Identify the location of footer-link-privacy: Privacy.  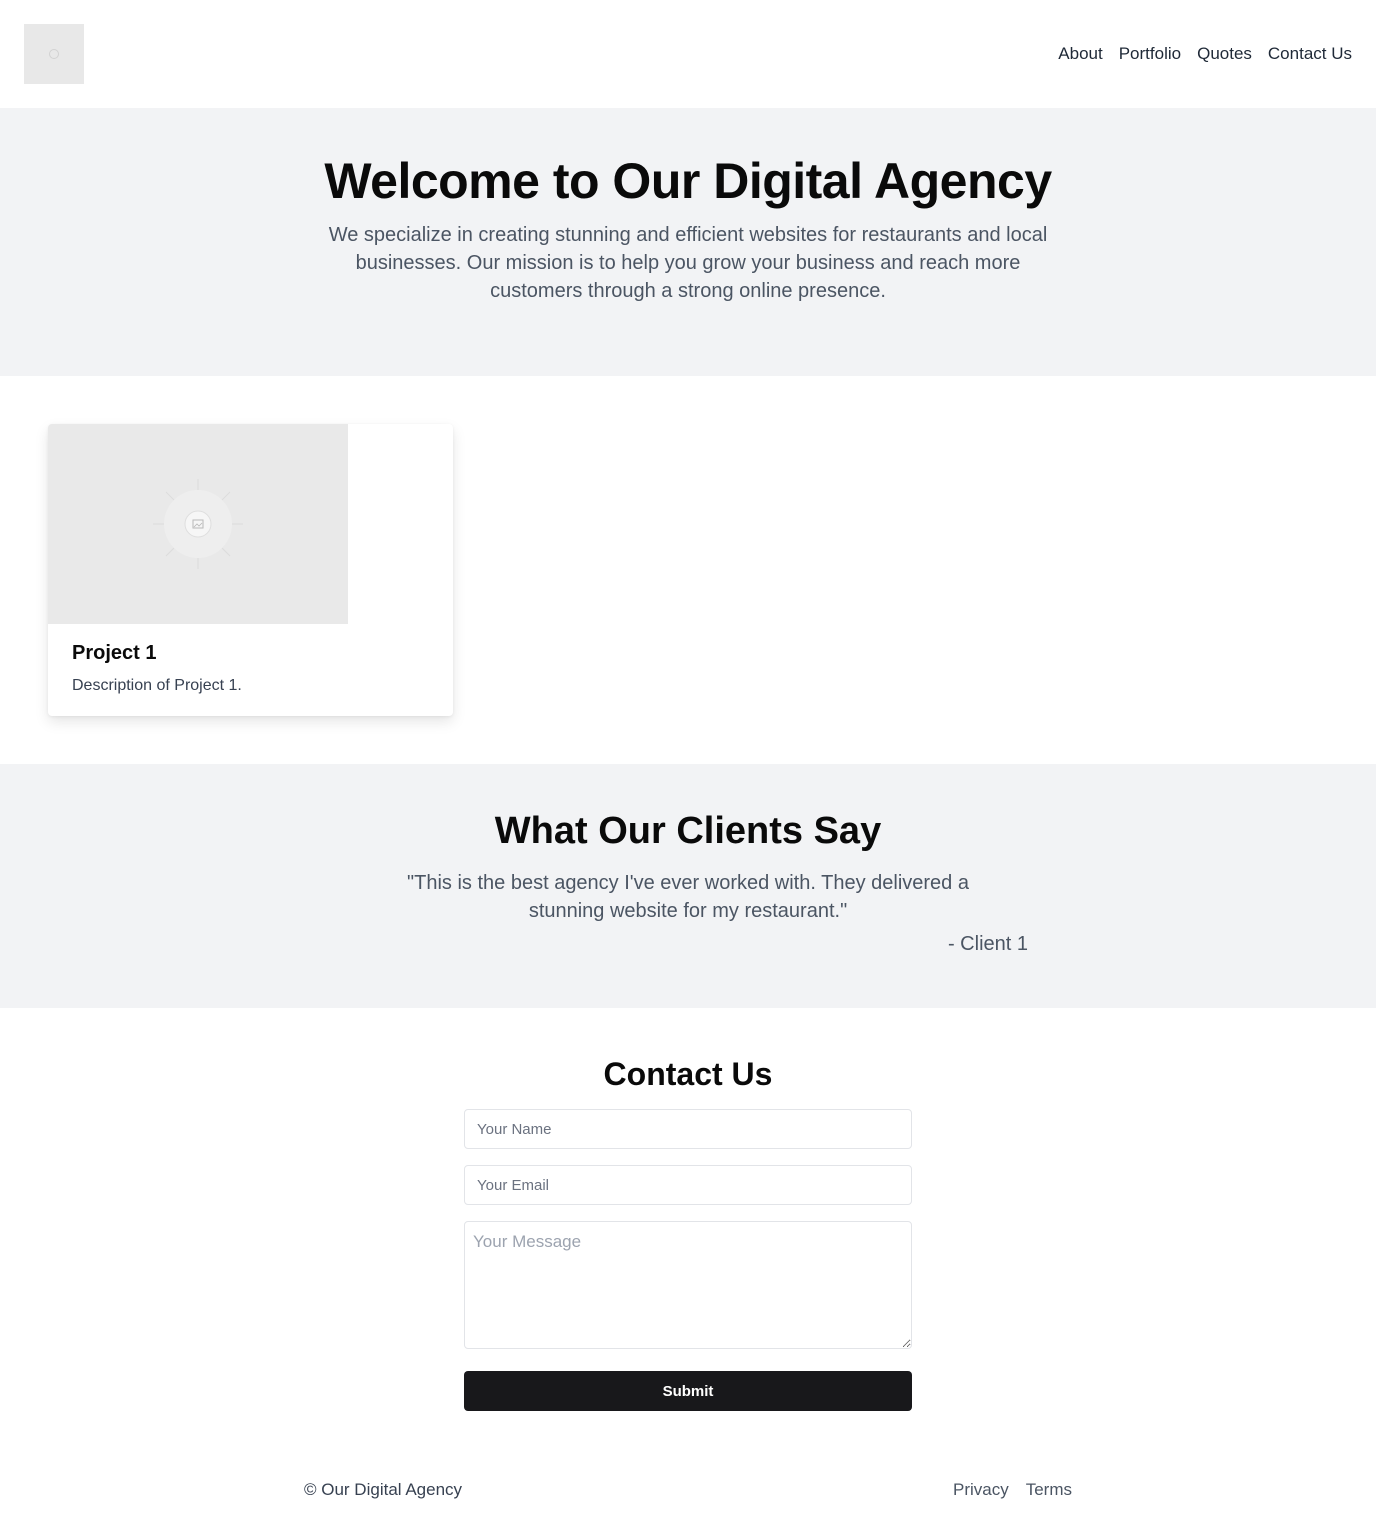
(981, 1490).